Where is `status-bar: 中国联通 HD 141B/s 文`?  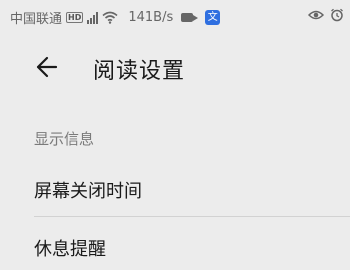 status-bar: 中国联通 HD 141B/s 文 is located at coordinates (175, 16).